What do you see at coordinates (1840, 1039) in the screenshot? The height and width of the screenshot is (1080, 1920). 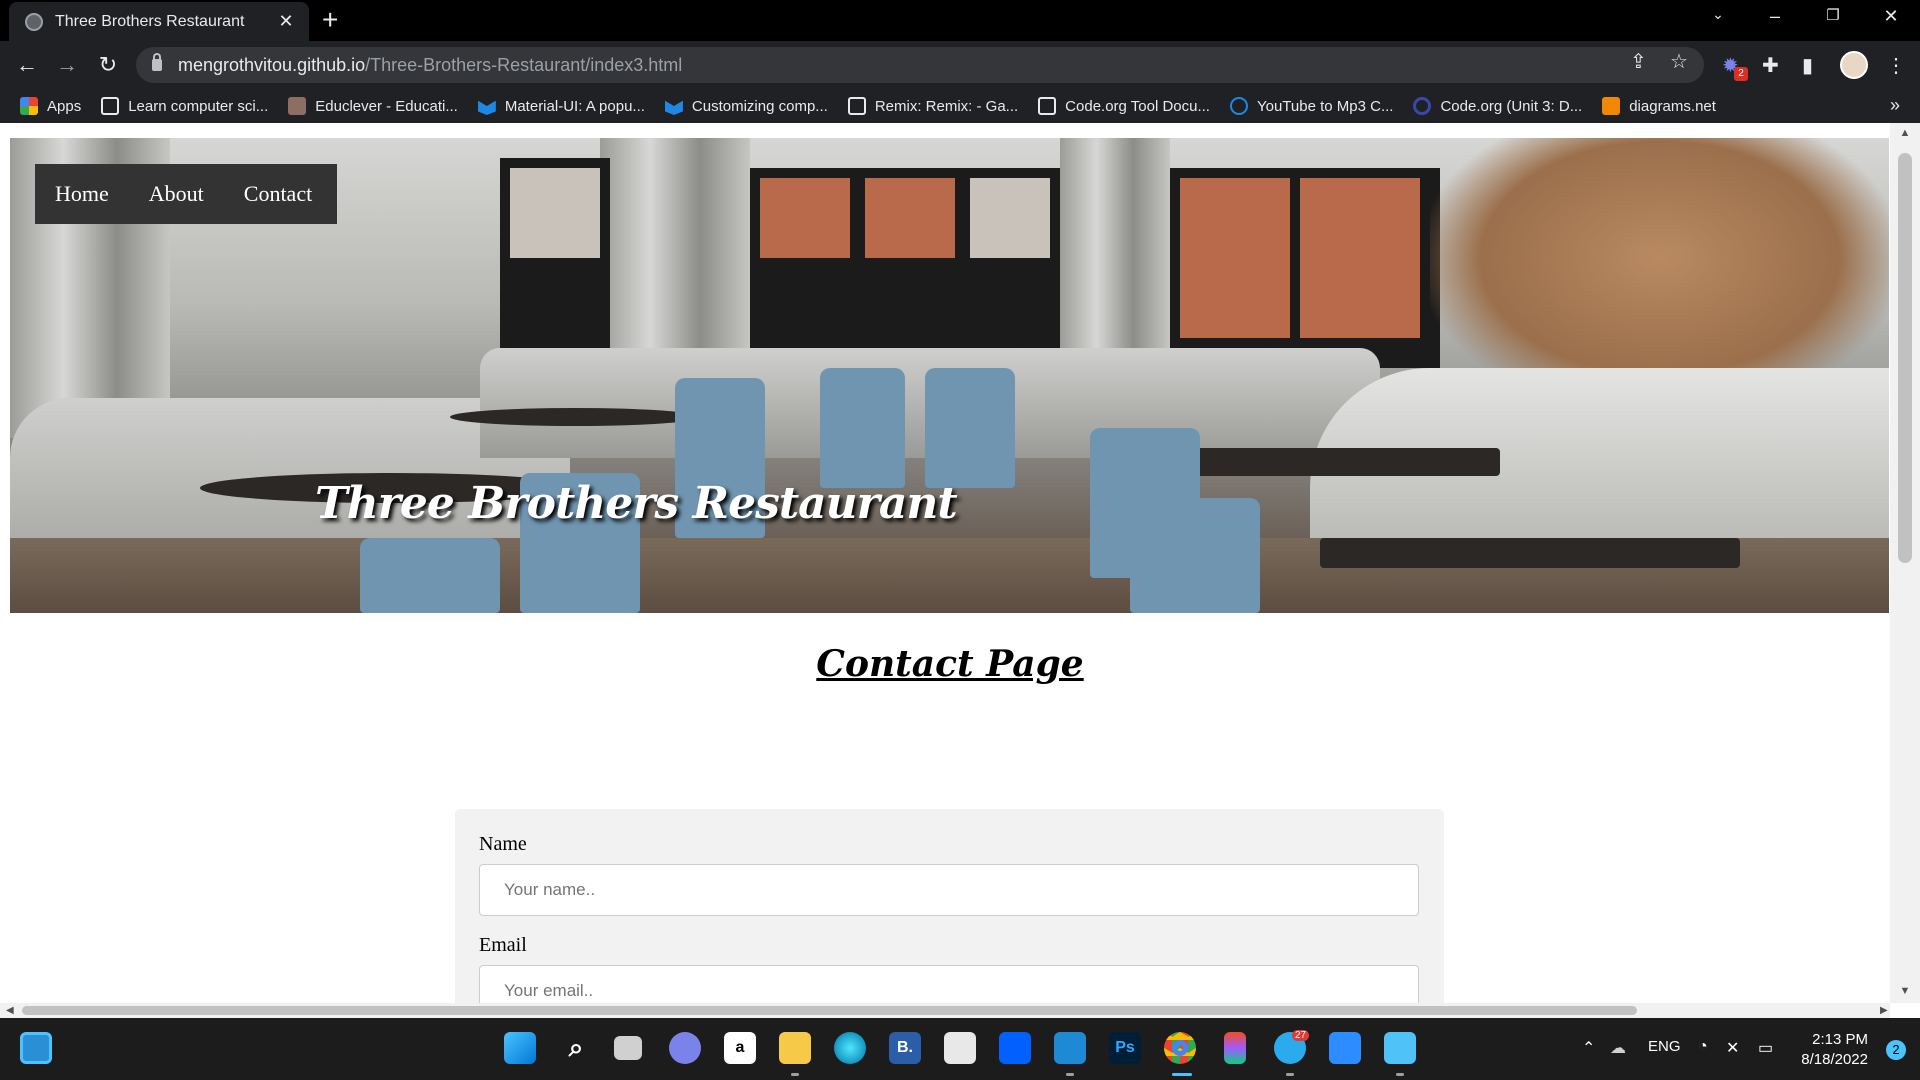 I see `clock-time: 2:13 PM` at bounding box center [1840, 1039].